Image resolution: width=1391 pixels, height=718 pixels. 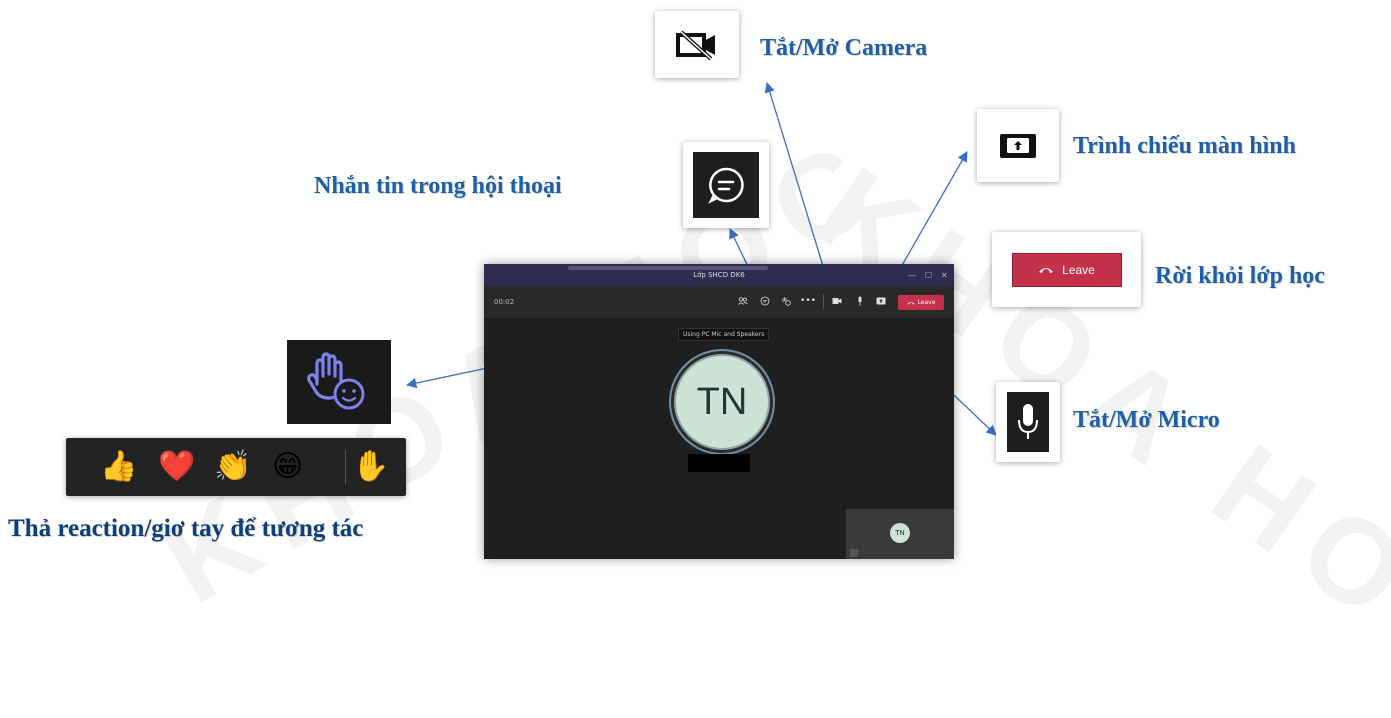 What do you see at coordinates (765, 301) in the screenshot?
I see `chat-icon` at bounding box center [765, 301].